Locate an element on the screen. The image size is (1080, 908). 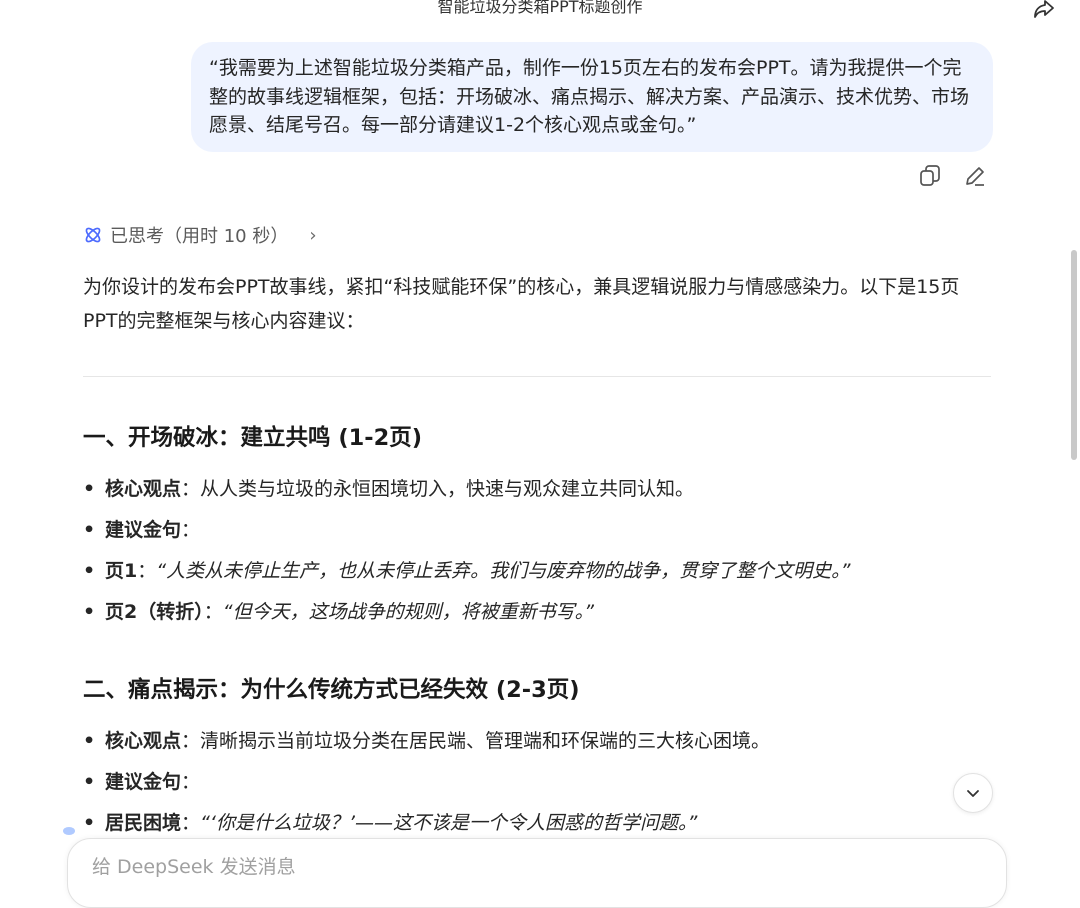
section-heading: 二、痛点揭示：为什么传统方式已经失效 (2-3页) is located at coordinates (331, 690).